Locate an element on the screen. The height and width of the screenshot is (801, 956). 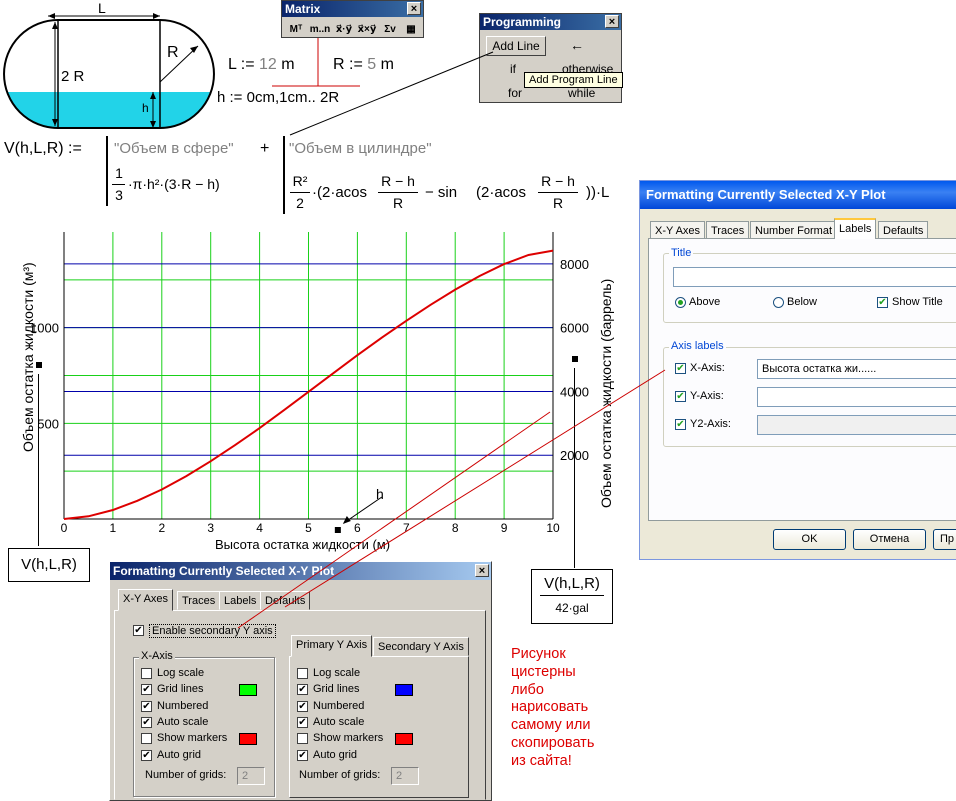
below-radio is located at coordinates (778, 302).